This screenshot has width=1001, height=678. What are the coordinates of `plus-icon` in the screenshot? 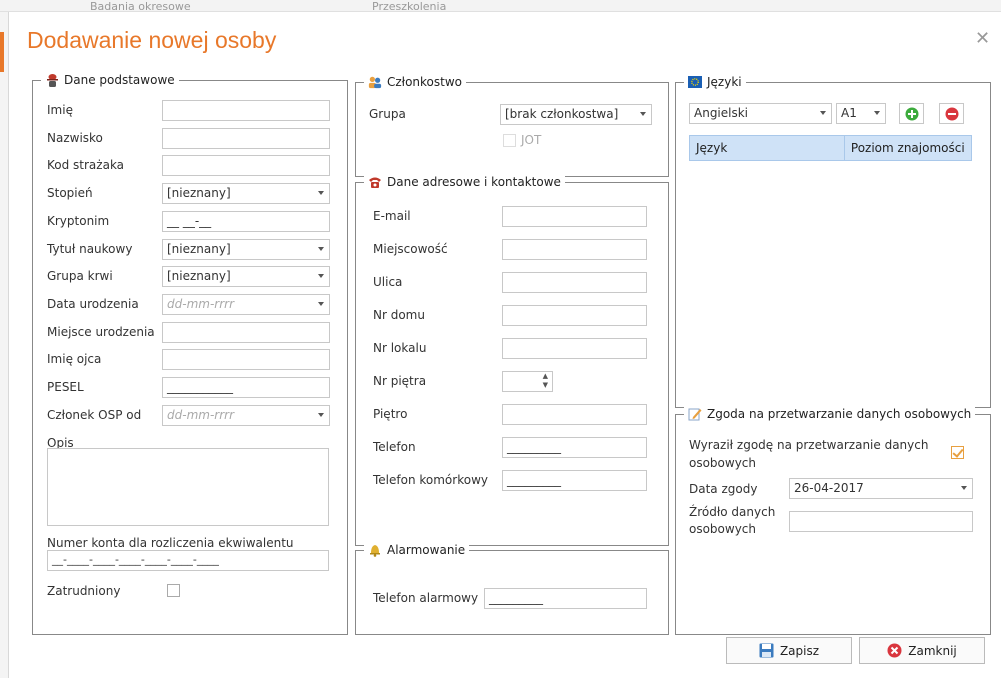 It's located at (911, 113).